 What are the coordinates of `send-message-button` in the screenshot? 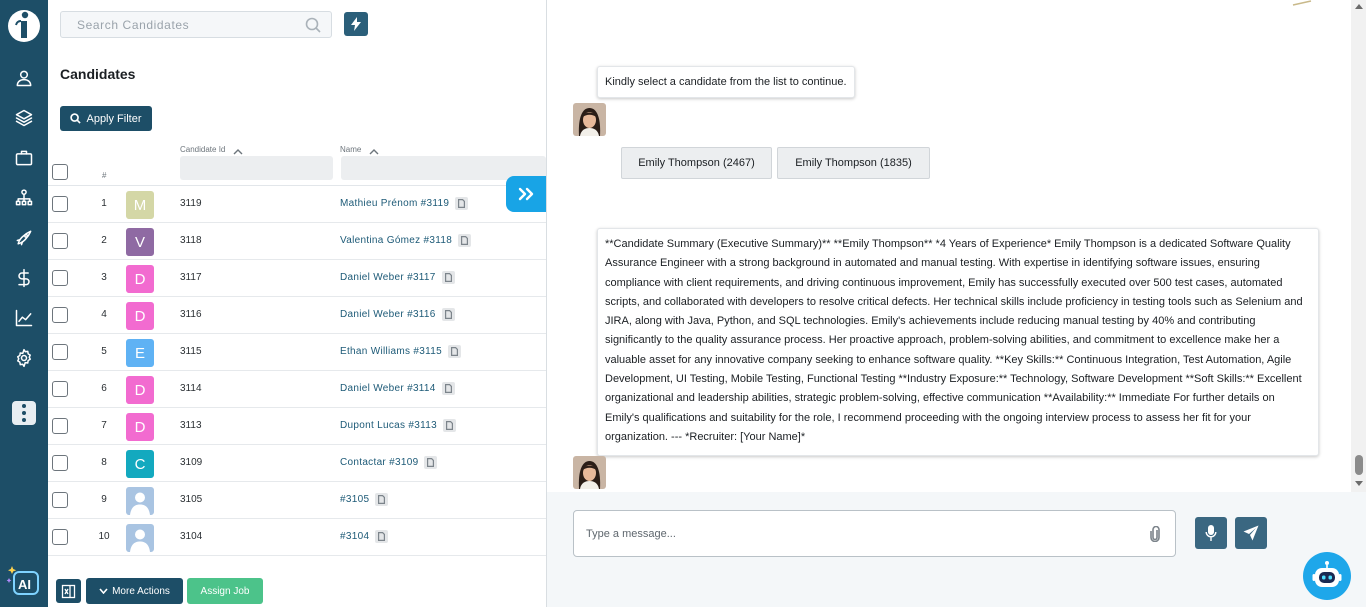 It's located at (1251, 533).